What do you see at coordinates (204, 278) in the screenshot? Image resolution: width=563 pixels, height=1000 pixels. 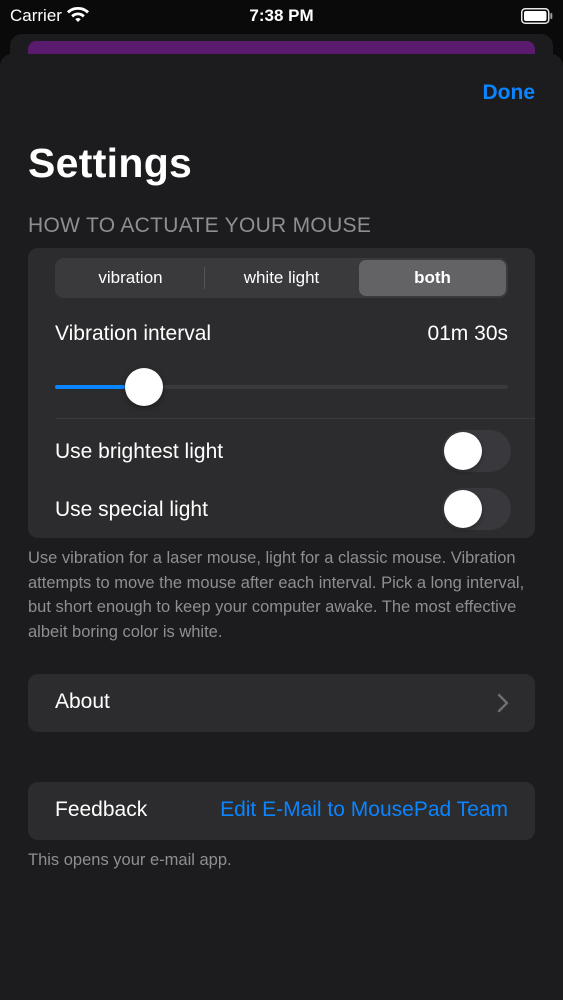 I see `segment-divider` at bounding box center [204, 278].